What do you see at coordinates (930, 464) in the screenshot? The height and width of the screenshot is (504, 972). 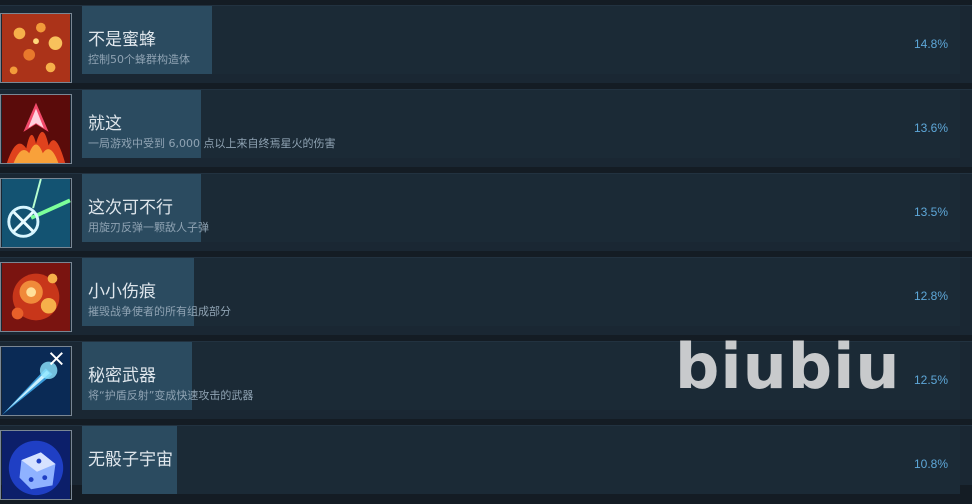 I see `achievement-percent: 10.8%` at bounding box center [930, 464].